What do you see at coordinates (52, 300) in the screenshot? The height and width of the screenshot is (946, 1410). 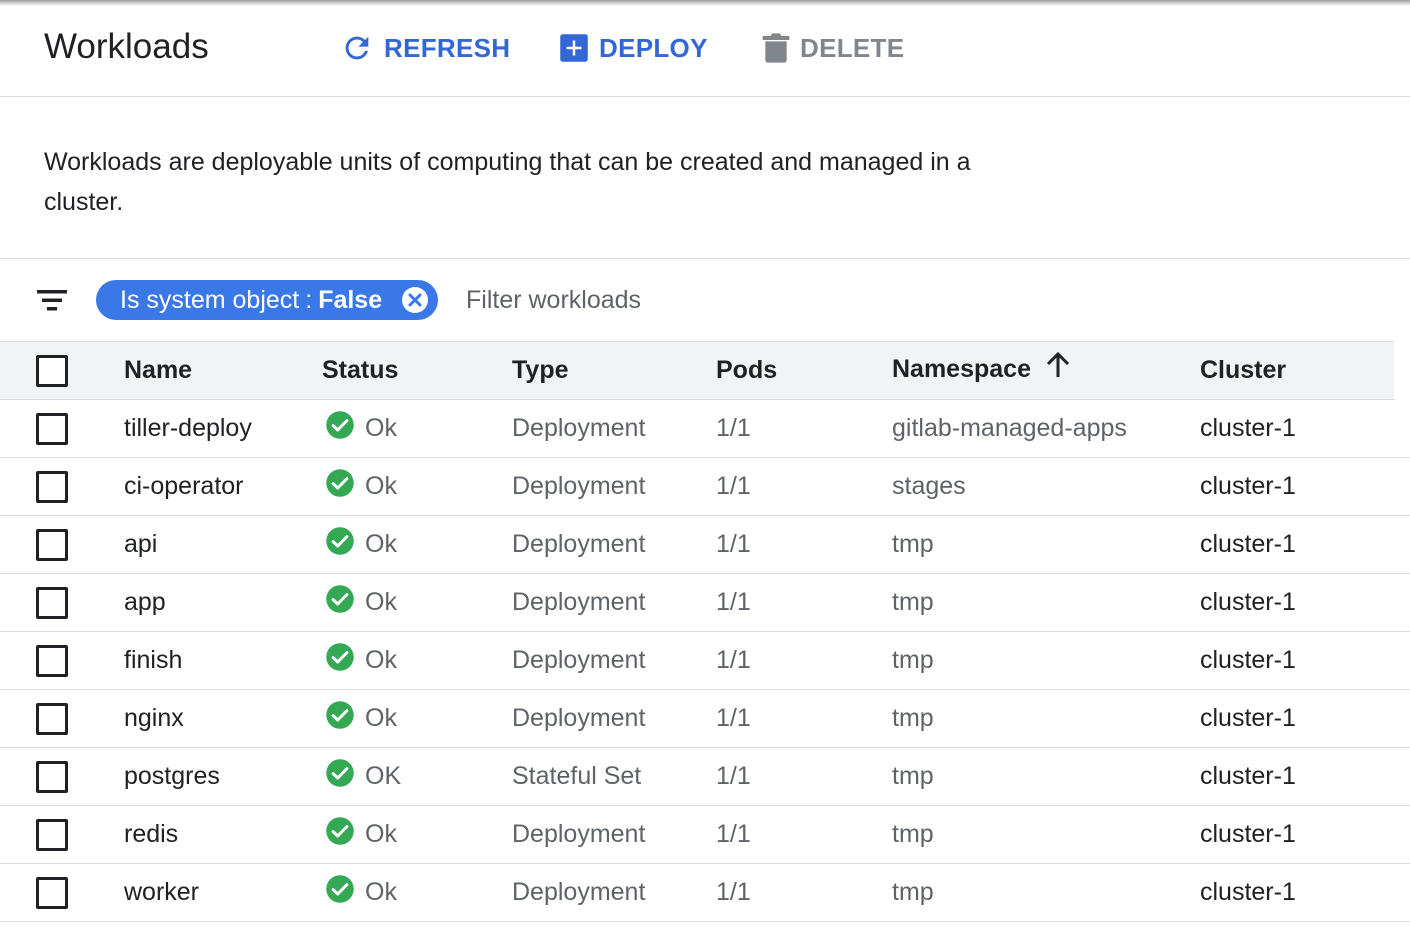 I see `filter-list-icon` at bounding box center [52, 300].